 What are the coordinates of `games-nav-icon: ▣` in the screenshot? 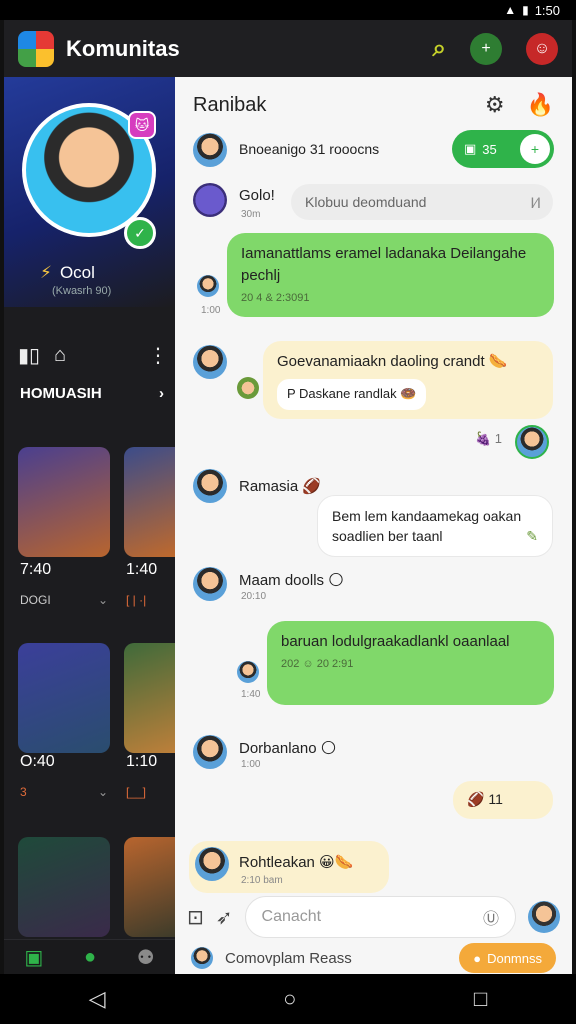 It's located at (33, 957).